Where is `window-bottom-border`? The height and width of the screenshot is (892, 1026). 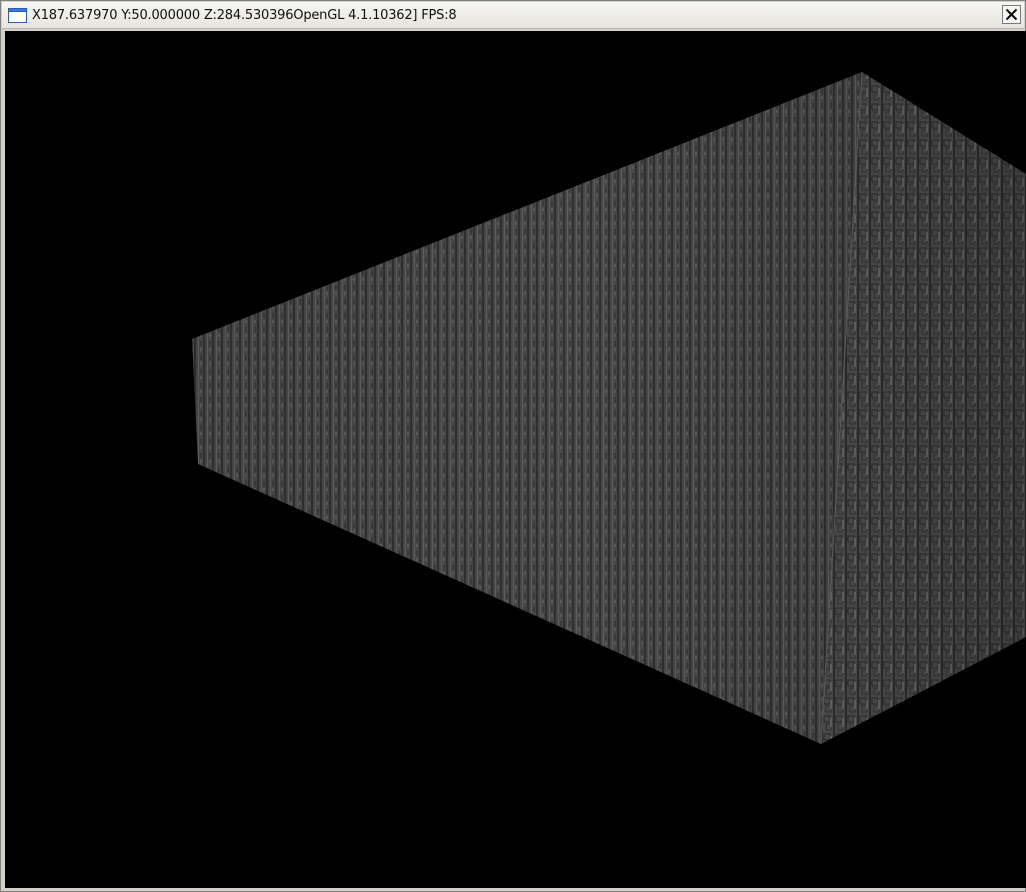 window-bottom-border is located at coordinates (513, 889).